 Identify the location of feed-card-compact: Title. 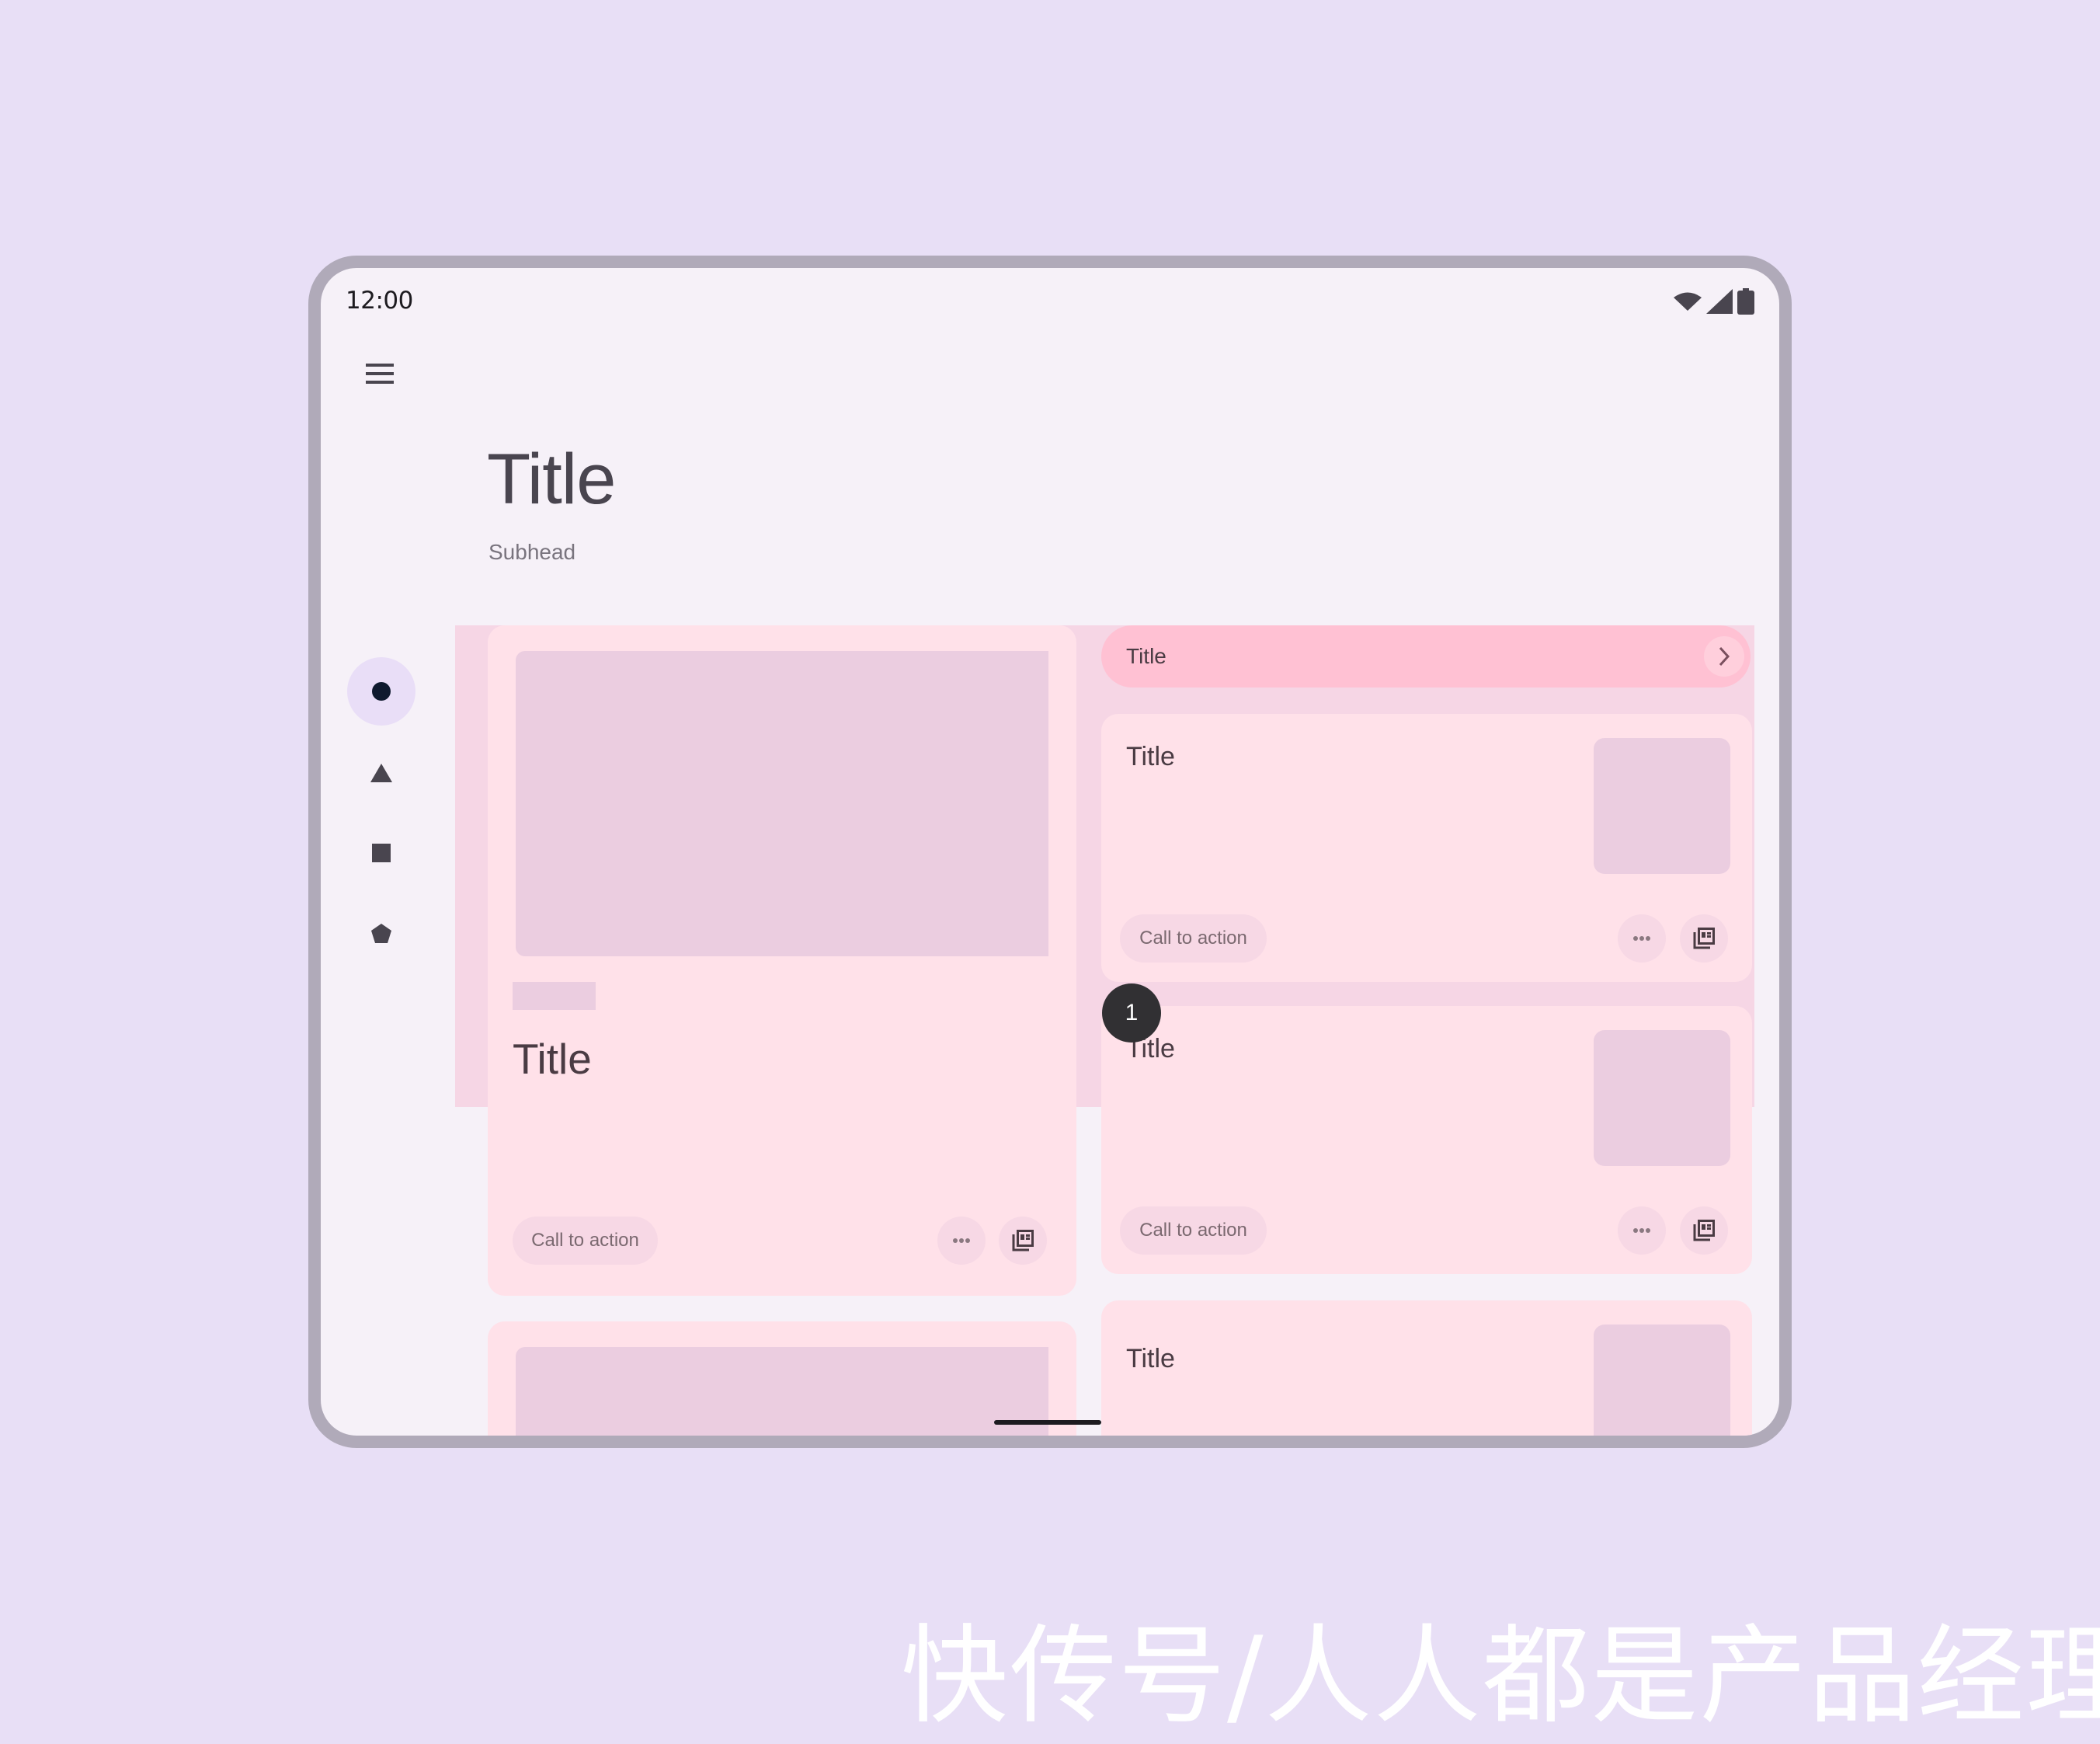
(1426, 1368).